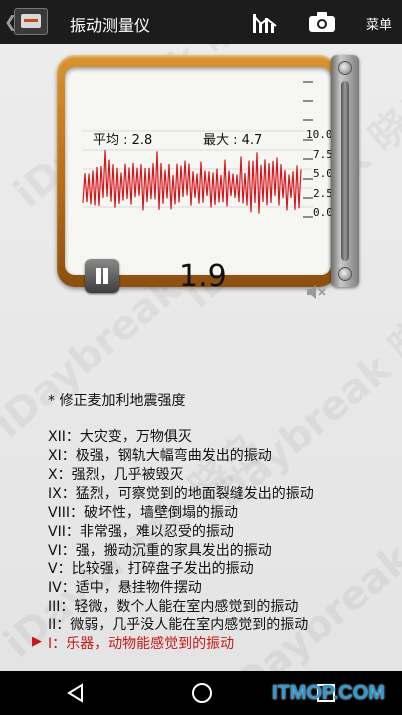 This screenshot has height=715, width=402. I want to click on scale-label: 10.0, so click(319, 134).